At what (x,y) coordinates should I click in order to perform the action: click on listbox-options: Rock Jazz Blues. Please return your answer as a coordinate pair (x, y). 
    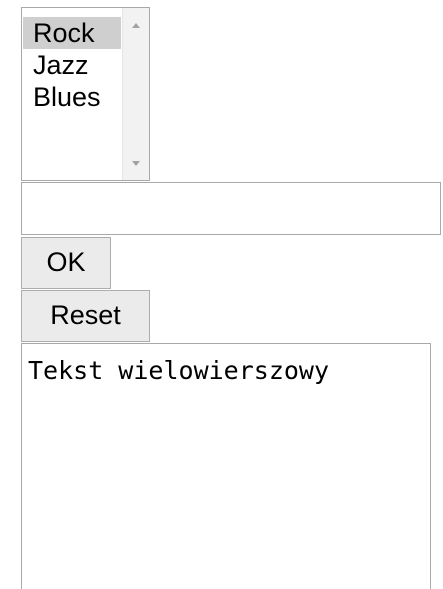
    Looking at the image, I should click on (72, 65).